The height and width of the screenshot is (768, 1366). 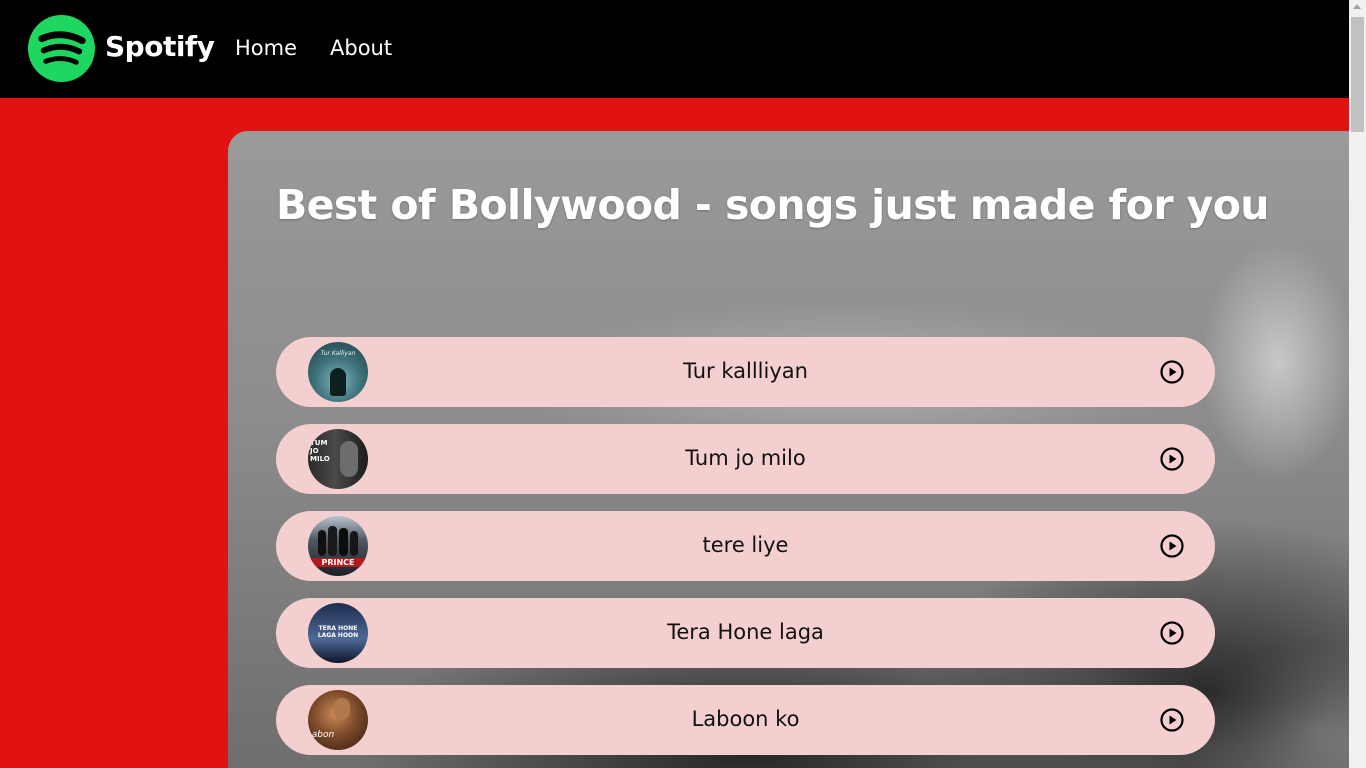 I want to click on song-title: Tum jo milo, so click(x=745, y=458).